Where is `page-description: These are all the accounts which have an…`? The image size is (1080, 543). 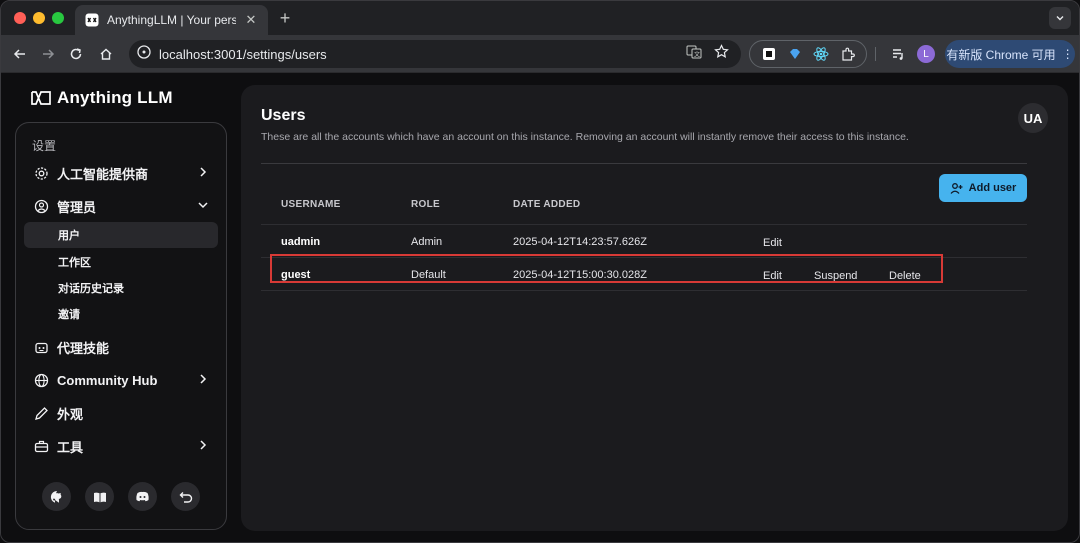 page-description: These are all the accounts which have an… is located at coordinates (585, 137).